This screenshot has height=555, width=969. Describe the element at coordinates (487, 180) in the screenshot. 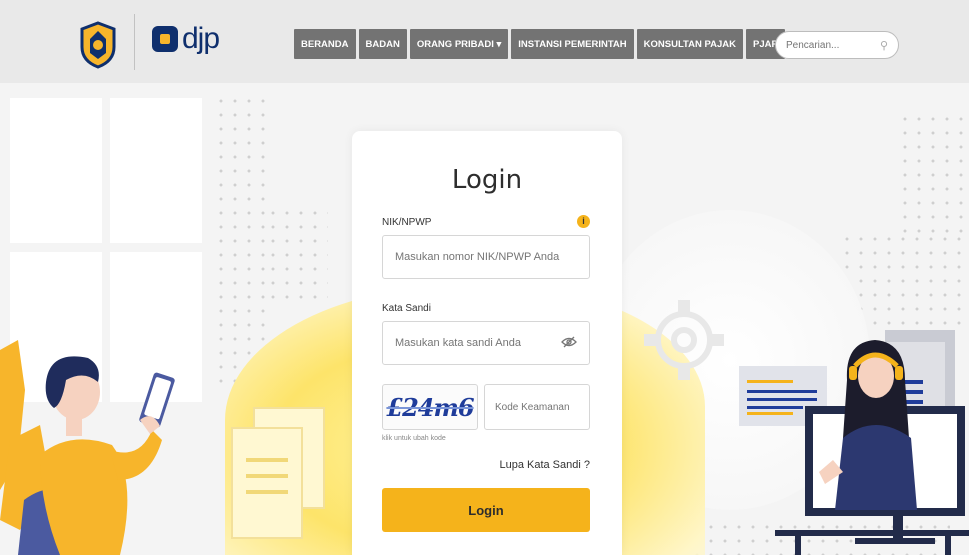

I see `login-title: Login` at that location.